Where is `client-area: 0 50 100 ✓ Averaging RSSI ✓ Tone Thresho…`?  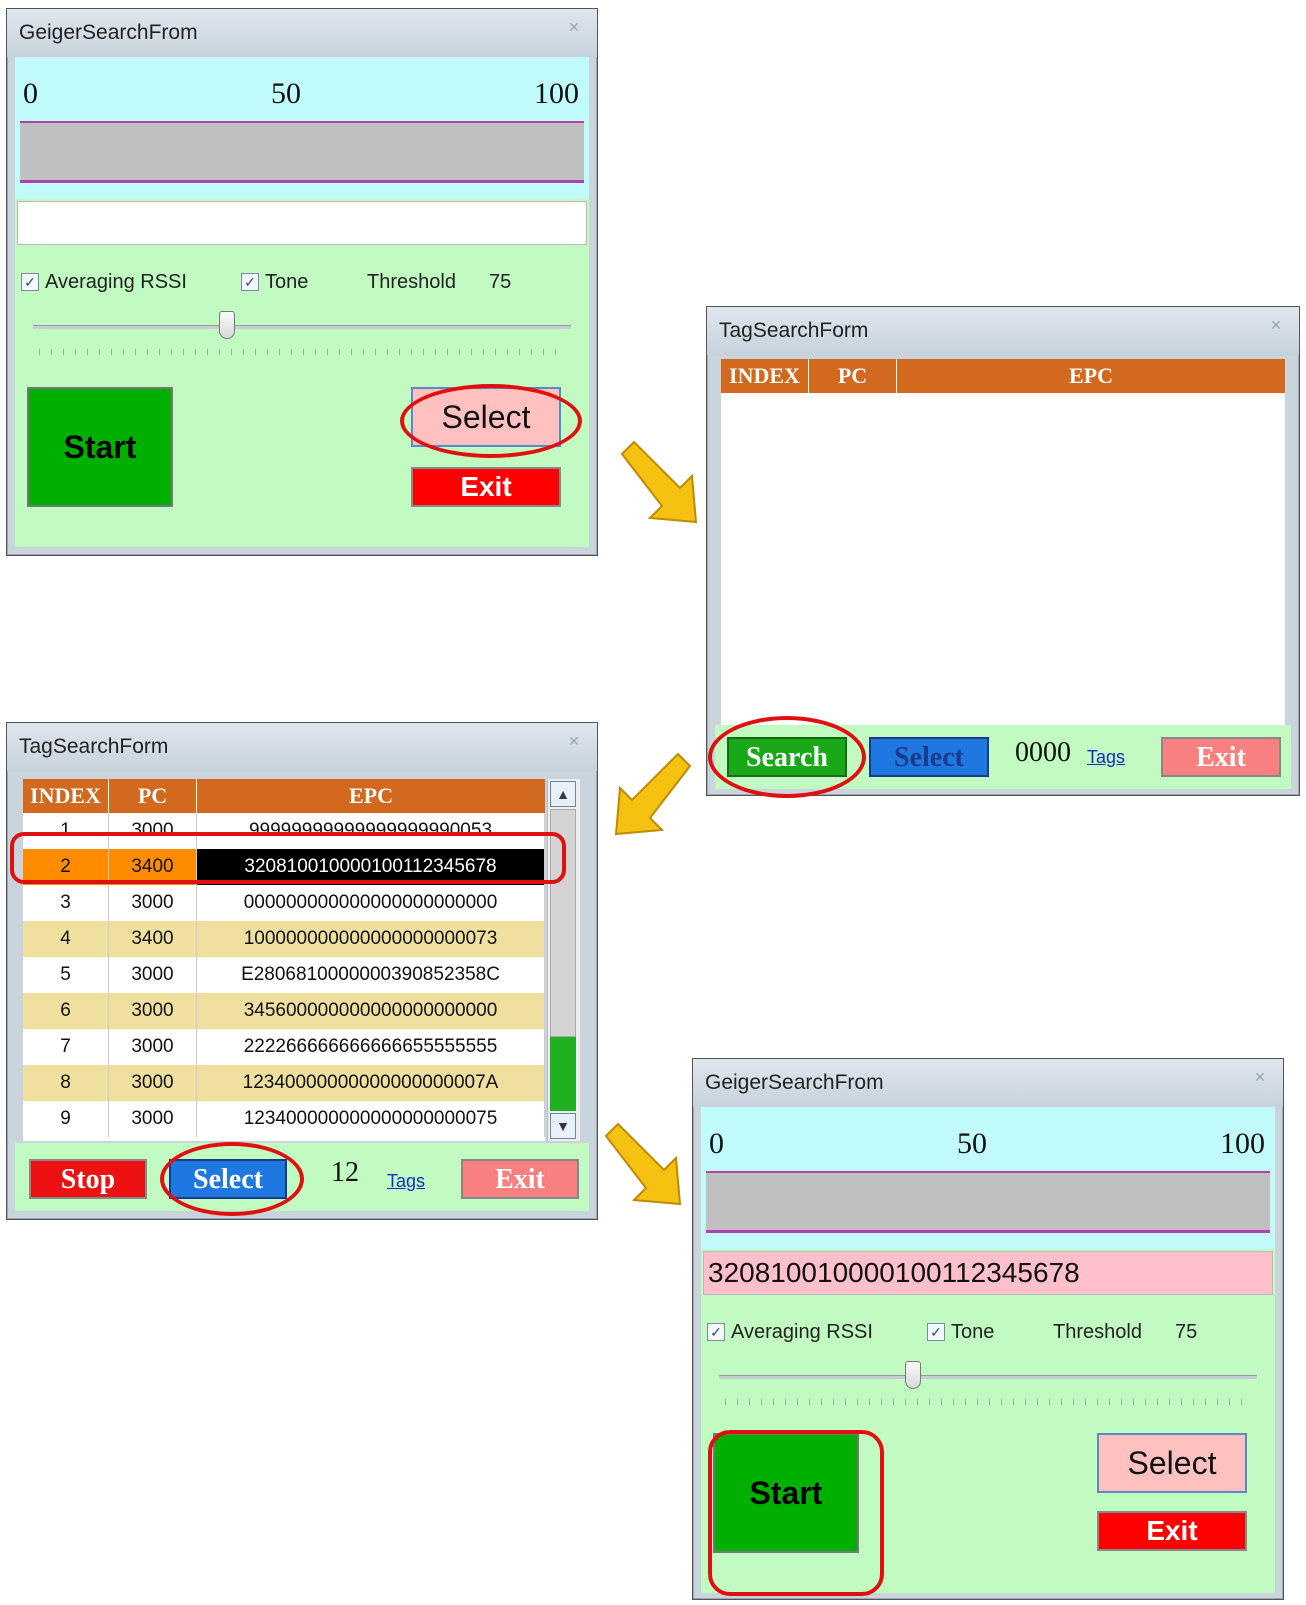 client-area: 0 50 100 ✓ Averaging RSSI ✓ Tone Thresho… is located at coordinates (302, 302).